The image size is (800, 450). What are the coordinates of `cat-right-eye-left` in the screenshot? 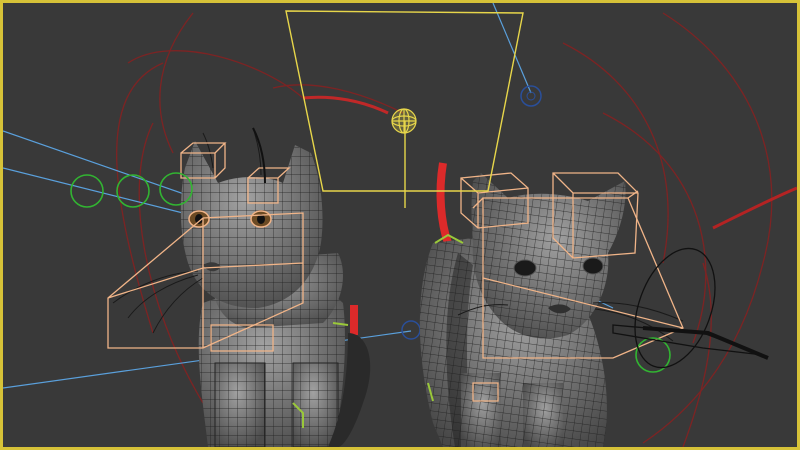 It's located at (525, 268).